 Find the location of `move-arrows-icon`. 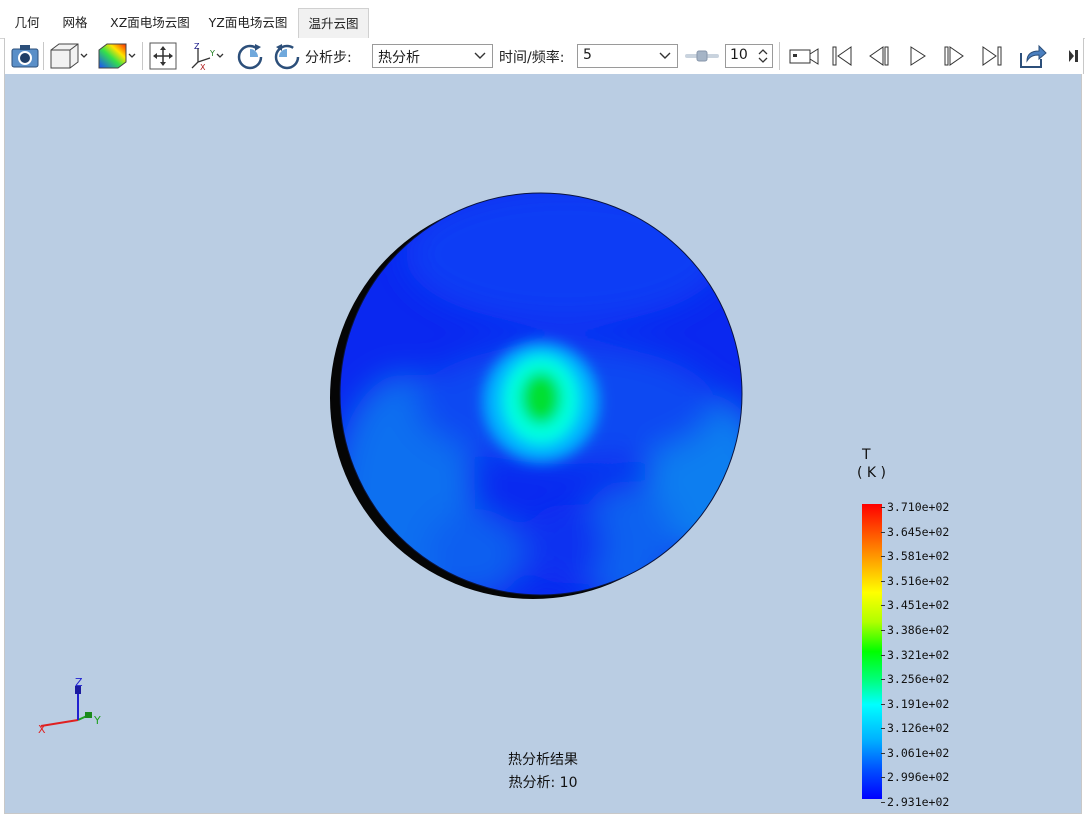

move-arrows-icon is located at coordinates (163, 56).